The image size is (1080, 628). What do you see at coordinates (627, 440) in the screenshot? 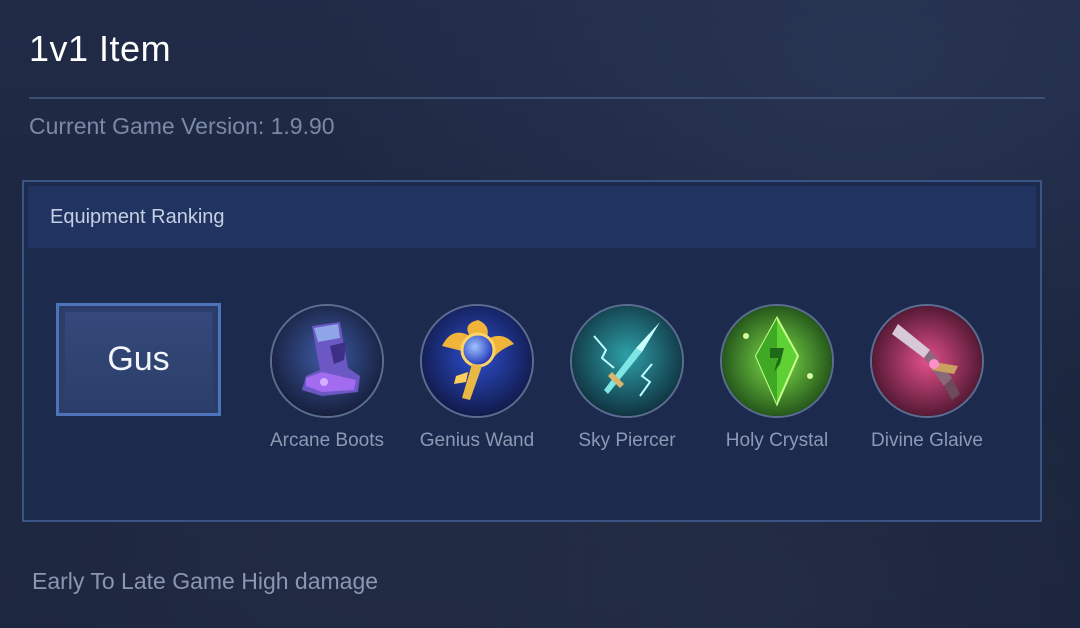
I see `item-label: Sky Piercer` at bounding box center [627, 440].